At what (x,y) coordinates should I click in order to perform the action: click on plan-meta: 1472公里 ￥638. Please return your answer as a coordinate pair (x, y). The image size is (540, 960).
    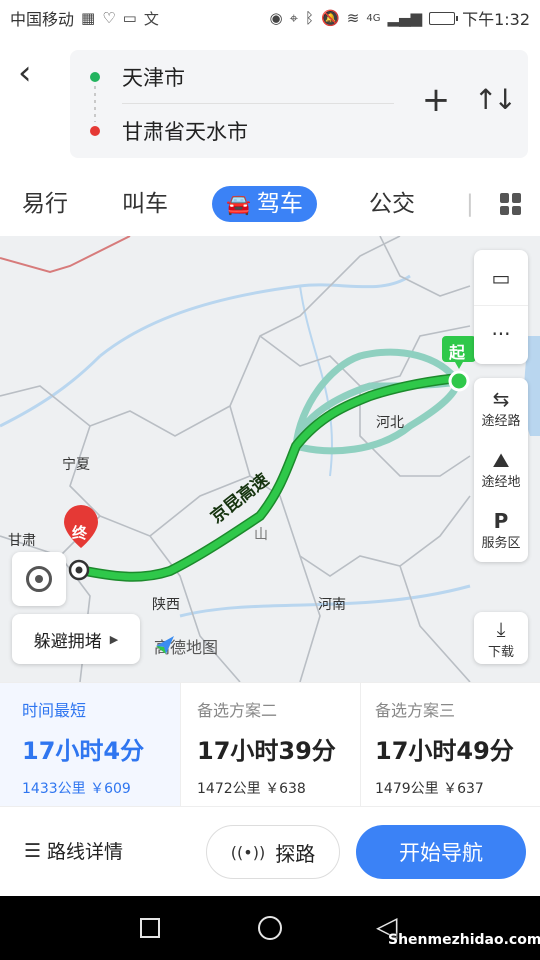
    Looking at the image, I should click on (278, 788).